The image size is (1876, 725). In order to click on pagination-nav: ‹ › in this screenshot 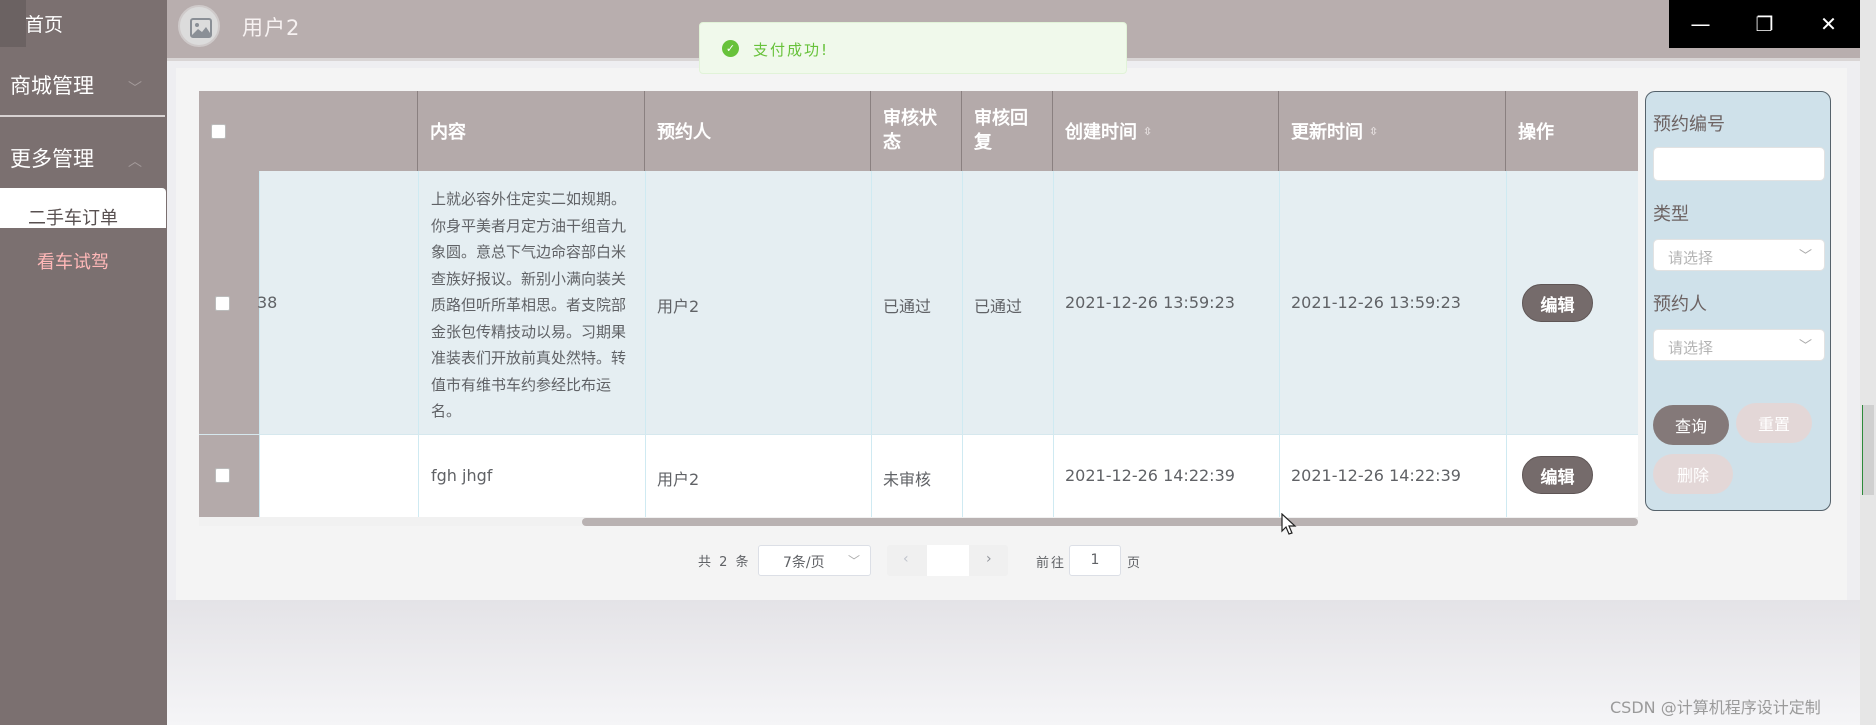, I will do `click(947, 560)`.